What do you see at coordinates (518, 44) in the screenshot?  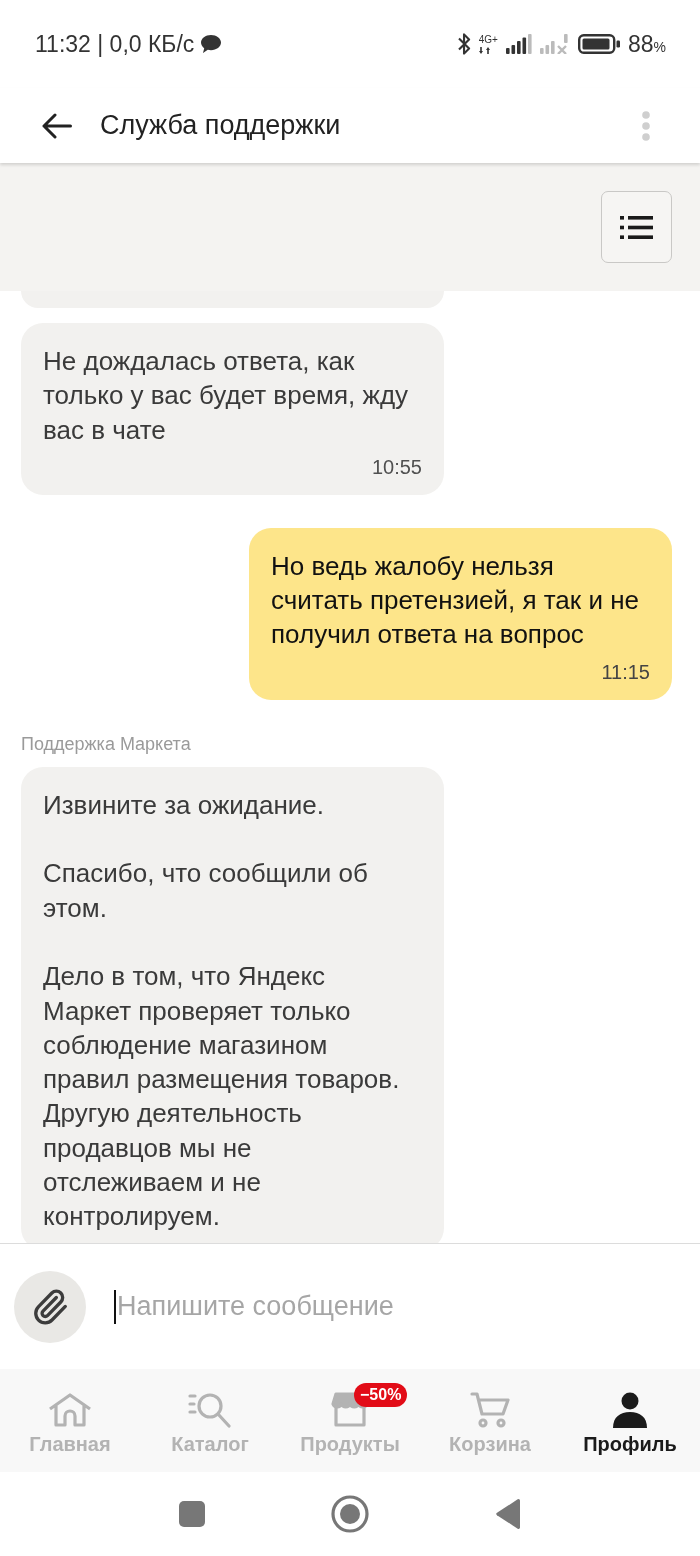 I see `signal-icon` at bounding box center [518, 44].